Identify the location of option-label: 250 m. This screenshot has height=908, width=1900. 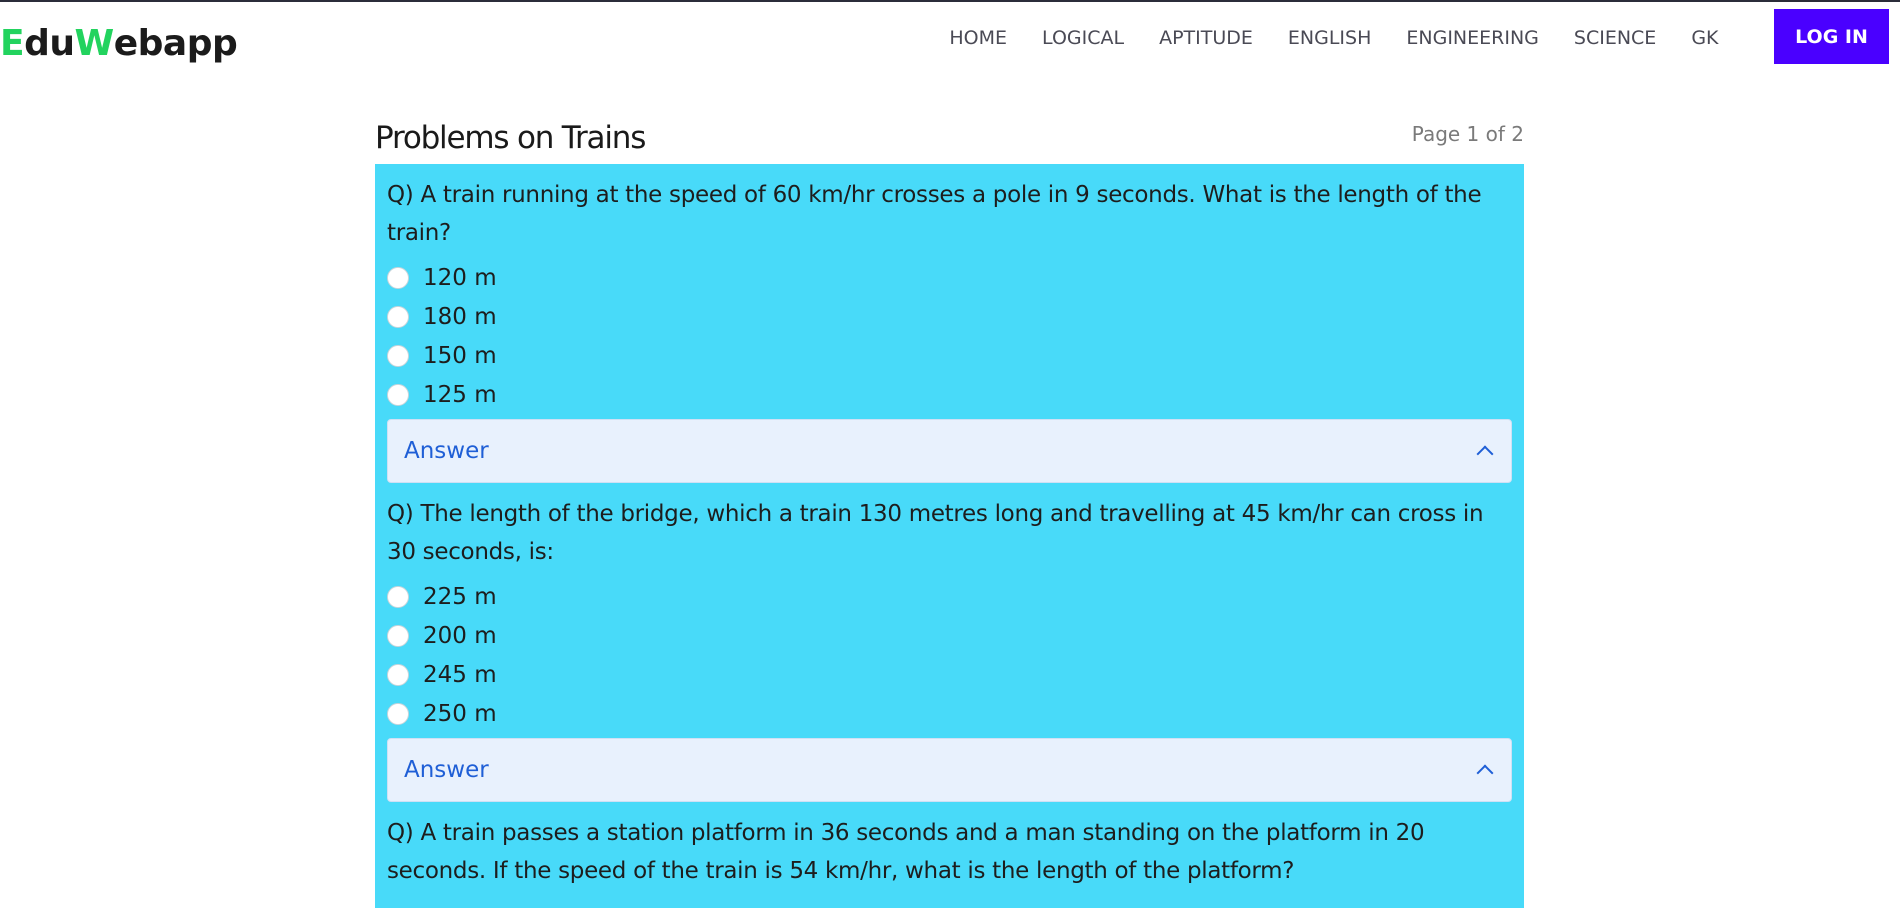
(460, 713).